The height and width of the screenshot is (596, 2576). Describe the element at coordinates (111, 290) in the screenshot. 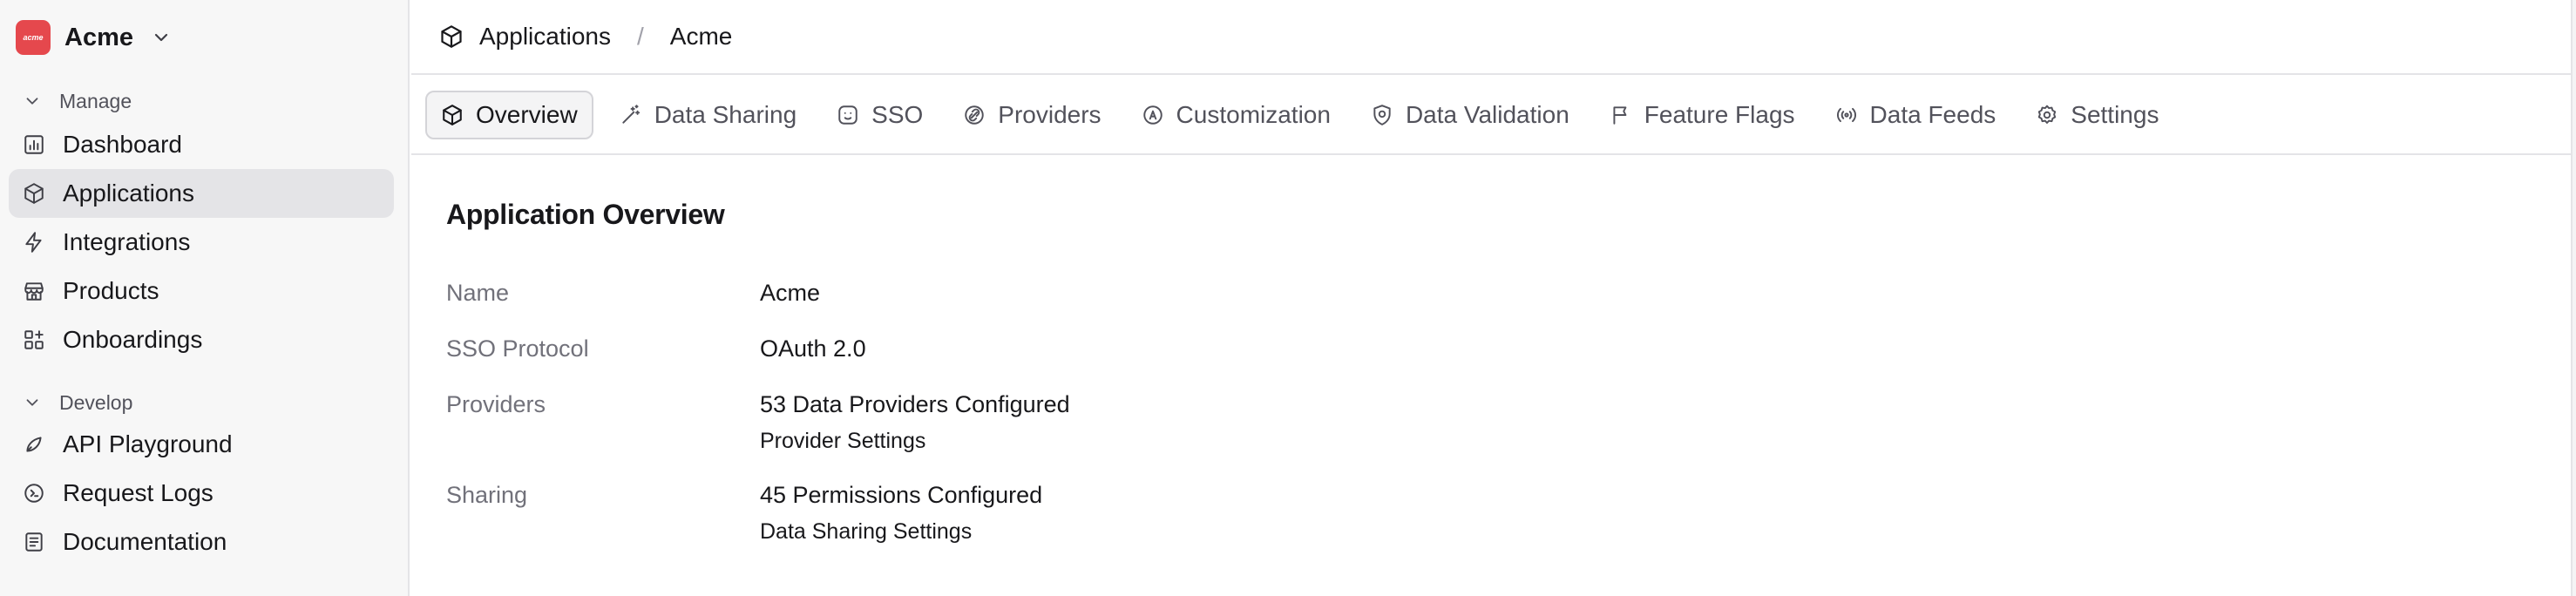

I see `sidebar-item-label: Products` at that location.